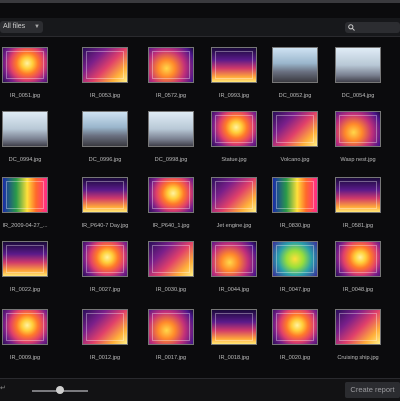 Image resolution: width=400 pixels, height=401 pixels. Describe the element at coordinates (372, 27) in the screenshot. I see `search-input` at that location.